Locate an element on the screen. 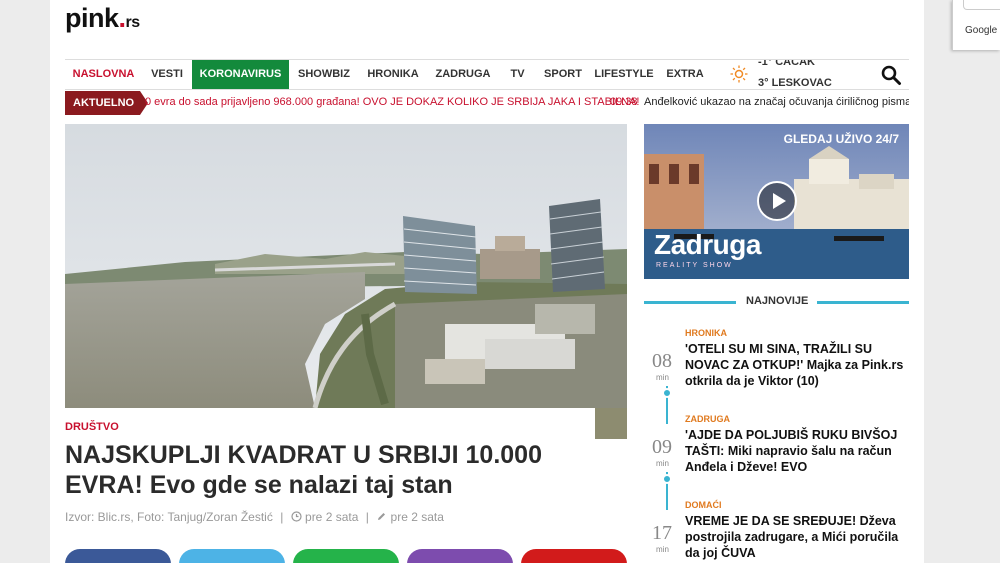 The image size is (1000, 563). item-minutes: 08 is located at coordinates (662, 361).